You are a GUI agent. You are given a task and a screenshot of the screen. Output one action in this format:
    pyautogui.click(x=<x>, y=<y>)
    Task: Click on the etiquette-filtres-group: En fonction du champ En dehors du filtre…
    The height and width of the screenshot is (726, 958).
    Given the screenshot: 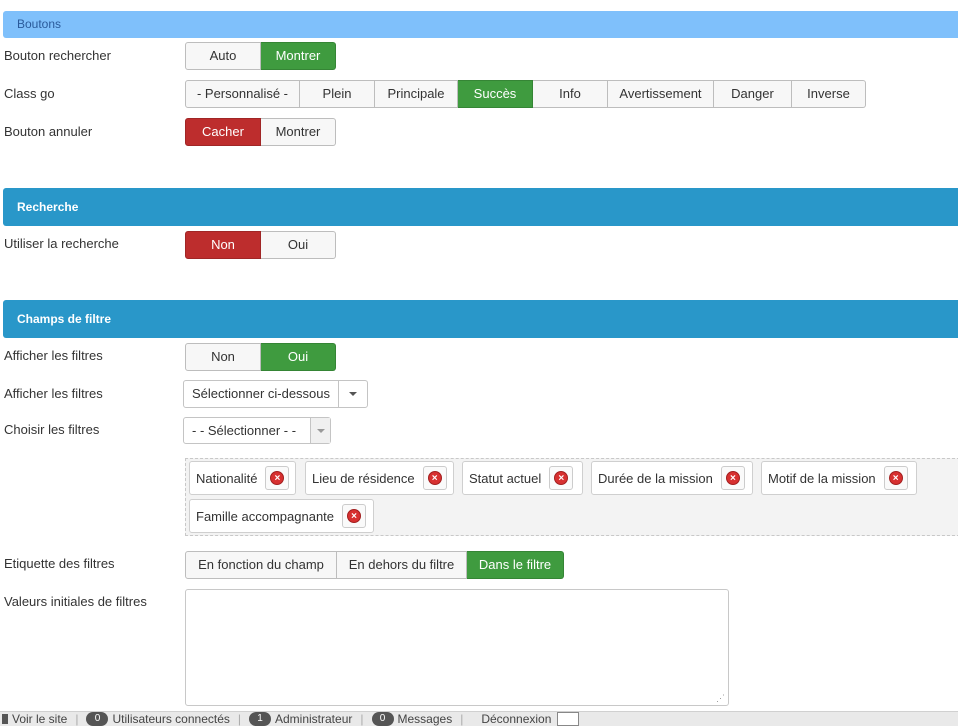 What is the action you would take?
    pyautogui.click(x=374, y=565)
    